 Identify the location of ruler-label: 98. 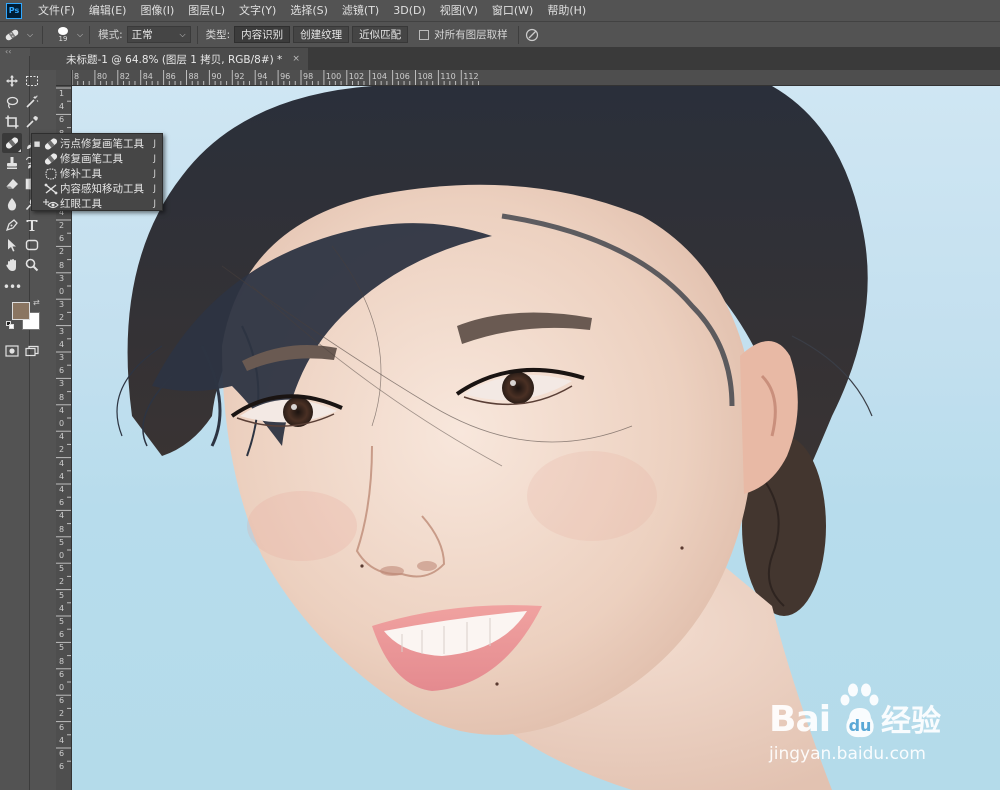
(308, 76).